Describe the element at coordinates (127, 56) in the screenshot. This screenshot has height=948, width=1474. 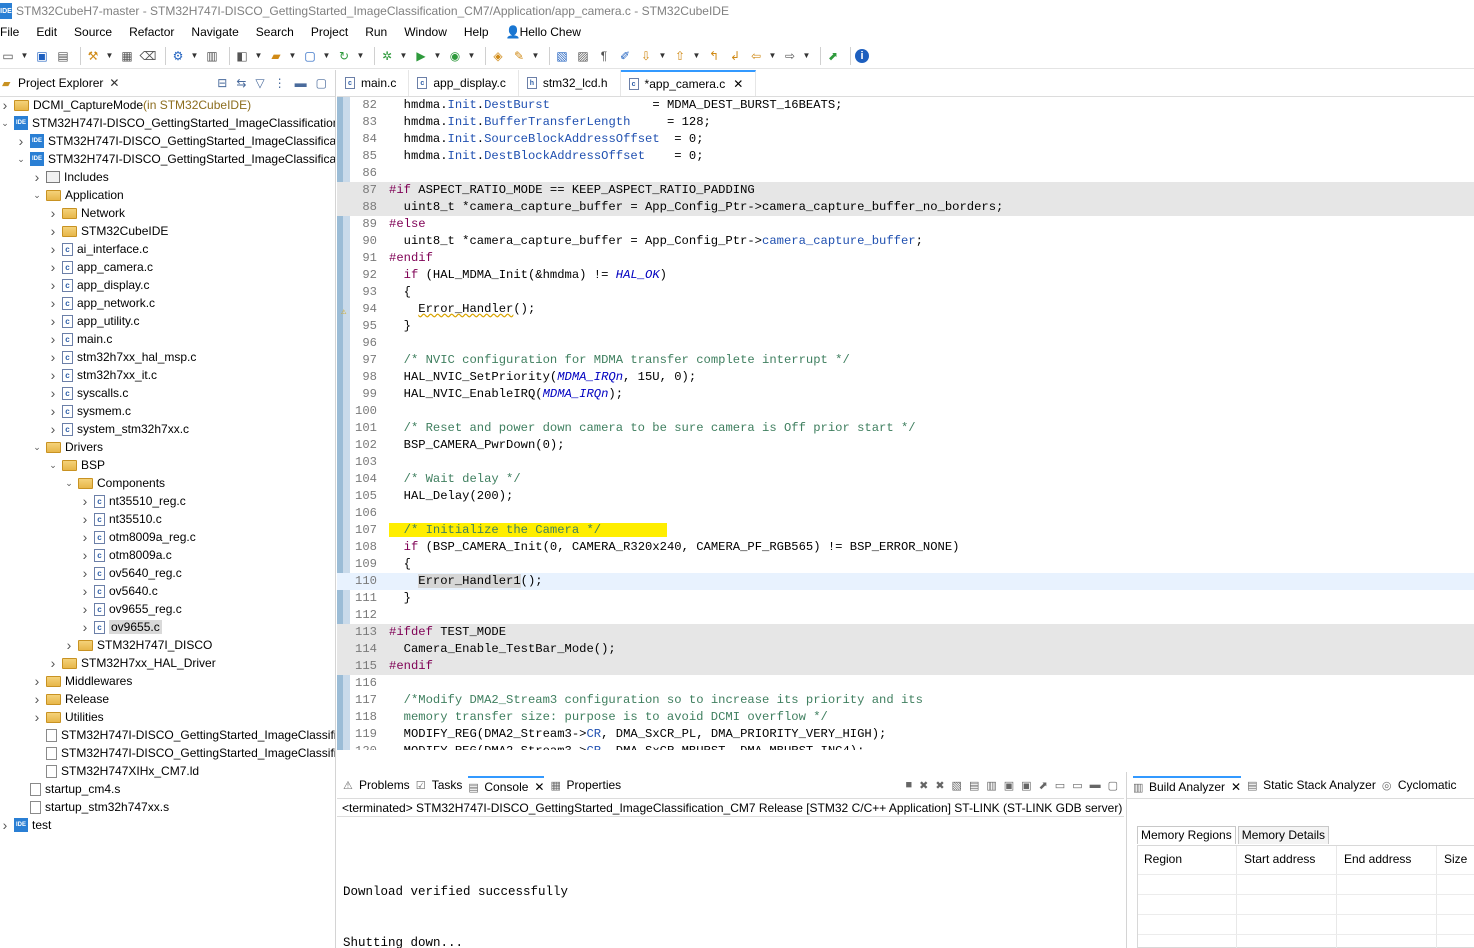
I see `build-all-icon: ▦` at that location.